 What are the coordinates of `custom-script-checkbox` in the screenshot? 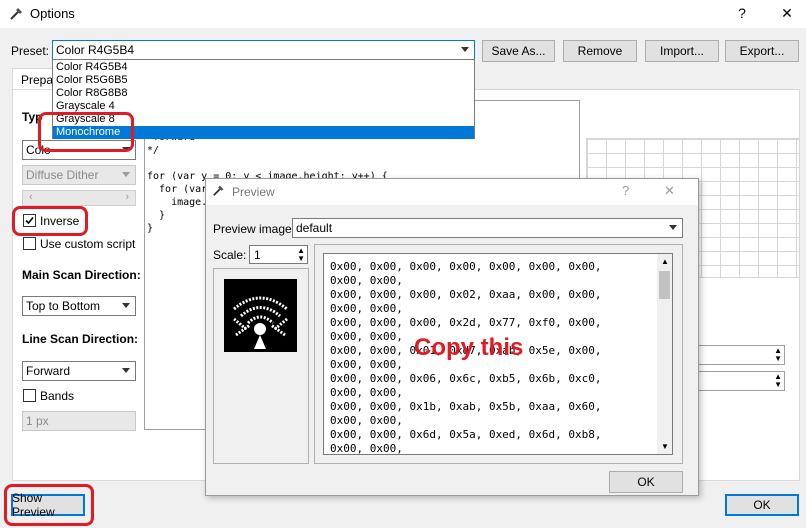 It's located at (29, 243).